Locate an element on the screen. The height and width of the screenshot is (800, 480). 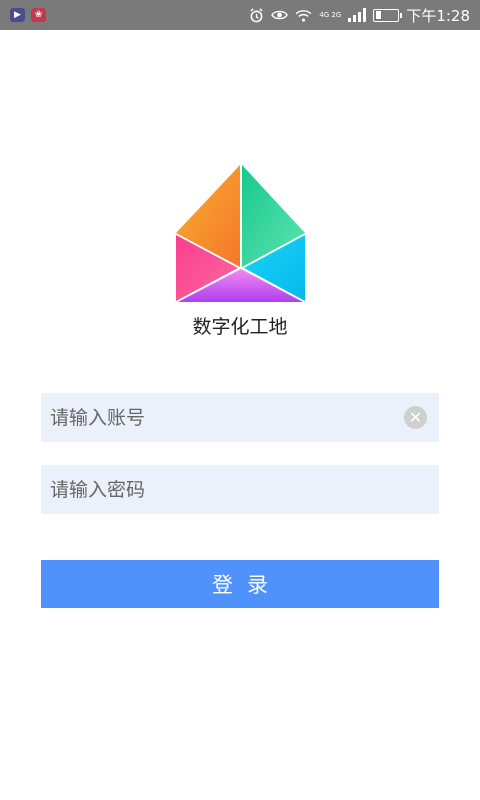
huawei-notification-icon: ❀ is located at coordinates (38, 15).